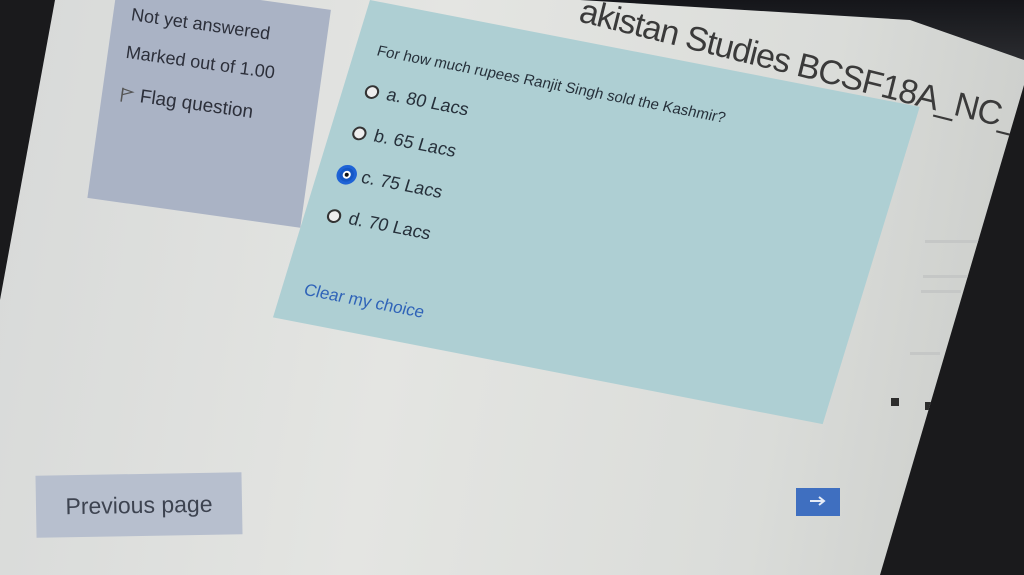 The width and height of the screenshot is (1024, 575). What do you see at coordinates (359, 133) in the screenshot?
I see `option-b-radio` at bounding box center [359, 133].